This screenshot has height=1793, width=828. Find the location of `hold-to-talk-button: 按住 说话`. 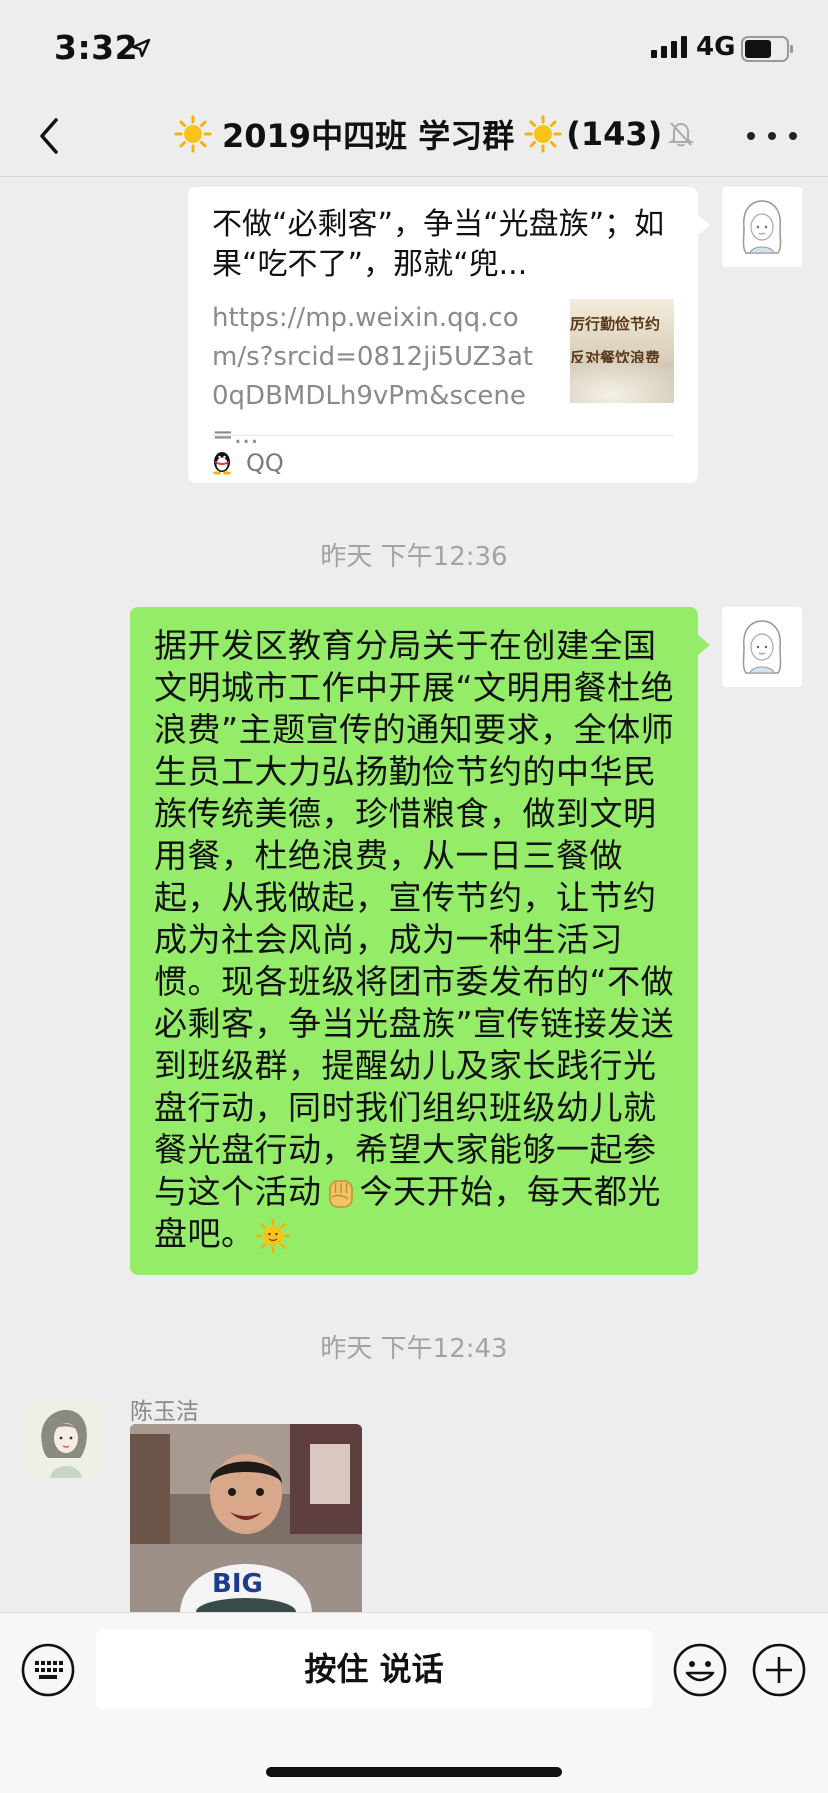

hold-to-talk-button: 按住 说话 is located at coordinates (374, 1669).